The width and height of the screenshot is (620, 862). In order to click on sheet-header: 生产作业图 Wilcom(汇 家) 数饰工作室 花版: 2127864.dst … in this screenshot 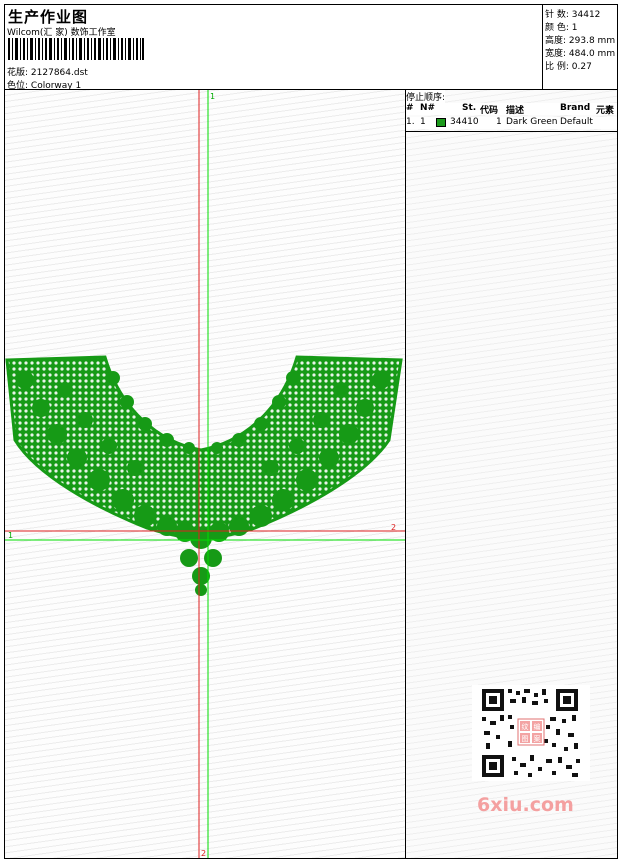, I will do `click(311, 48)`.